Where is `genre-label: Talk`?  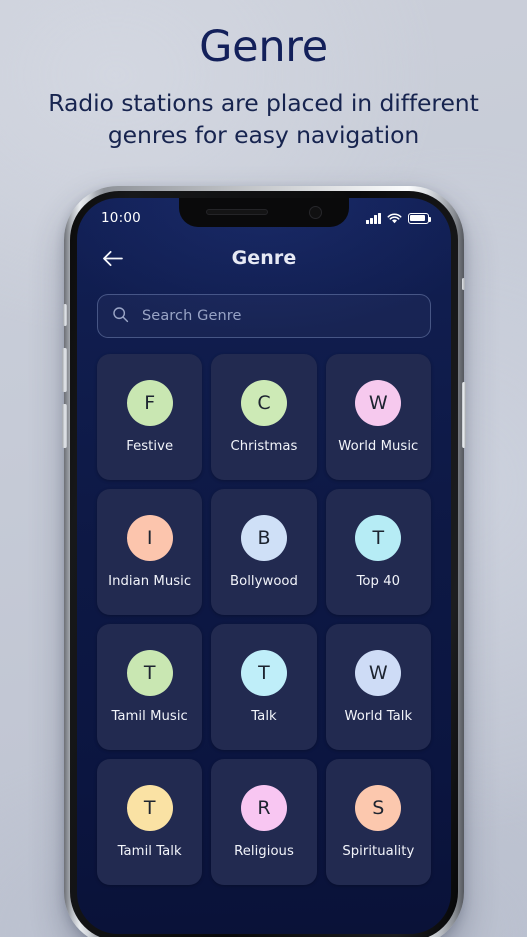 genre-label: Talk is located at coordinates (264, 716).